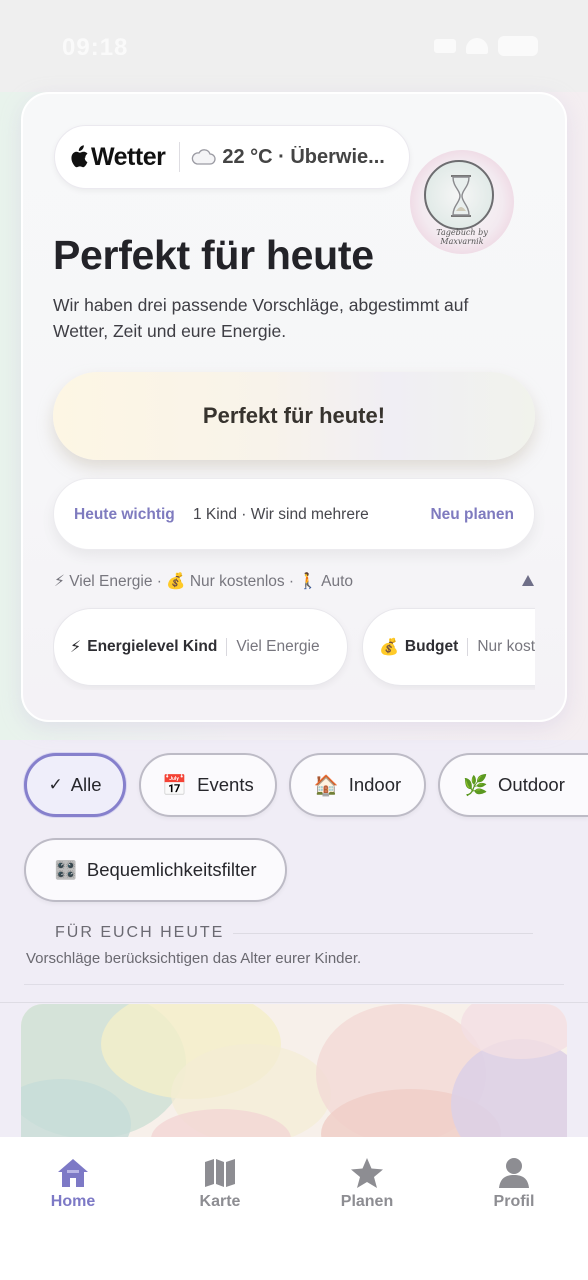  Describe the element at coordinates (281, 514) in the screenshot. I see `plan-info: 1 Kind · Wir sind mehrere` at that location.